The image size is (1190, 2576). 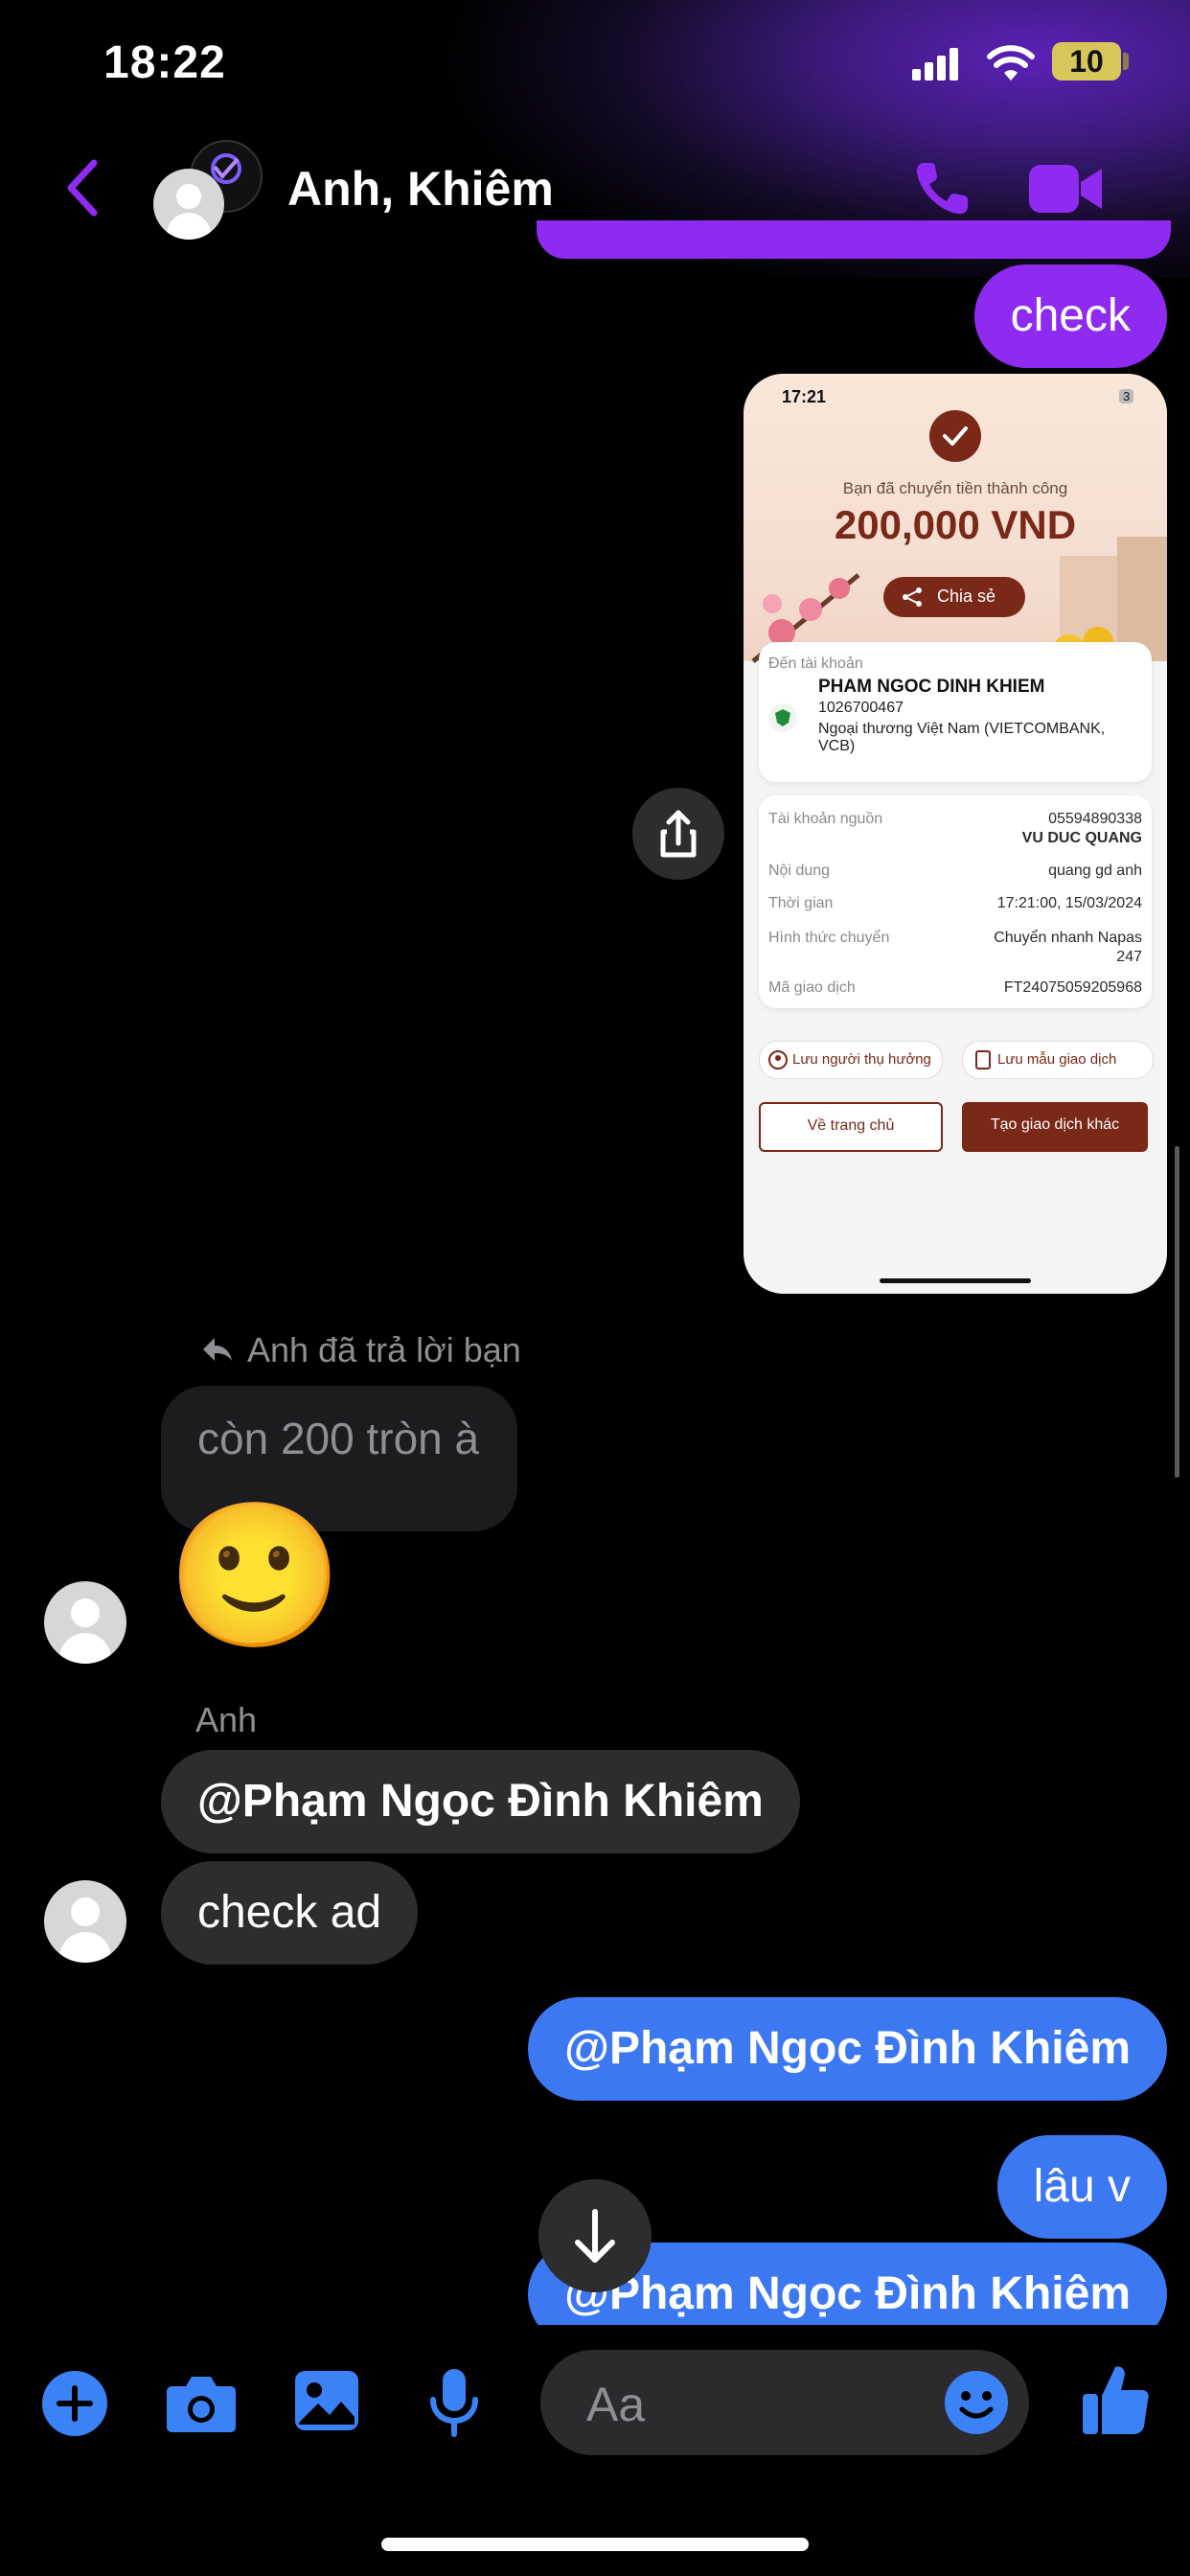 I want to click on phone-icon, so click(x=942, y=188).